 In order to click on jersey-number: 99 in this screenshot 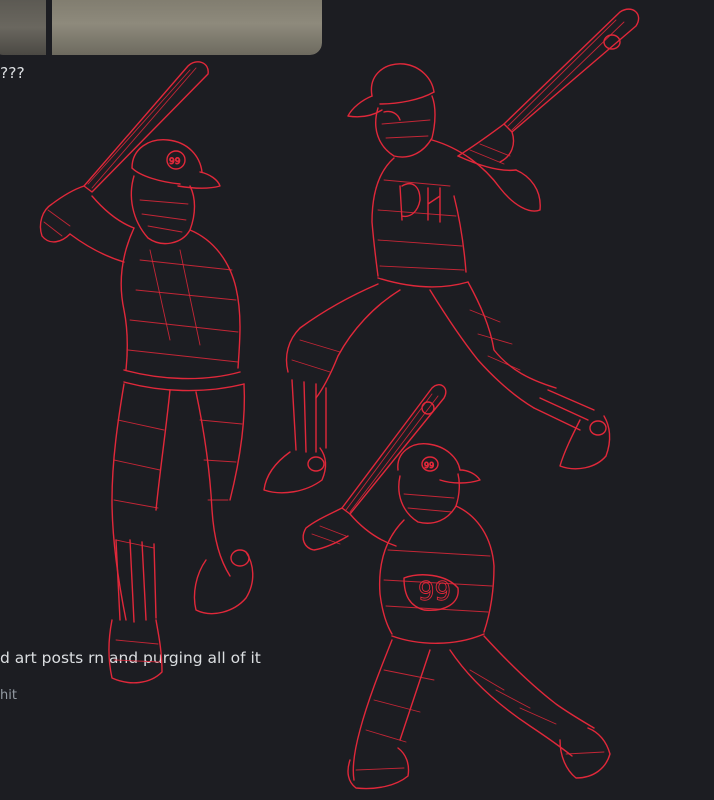, I will do `click(434, 592)`.